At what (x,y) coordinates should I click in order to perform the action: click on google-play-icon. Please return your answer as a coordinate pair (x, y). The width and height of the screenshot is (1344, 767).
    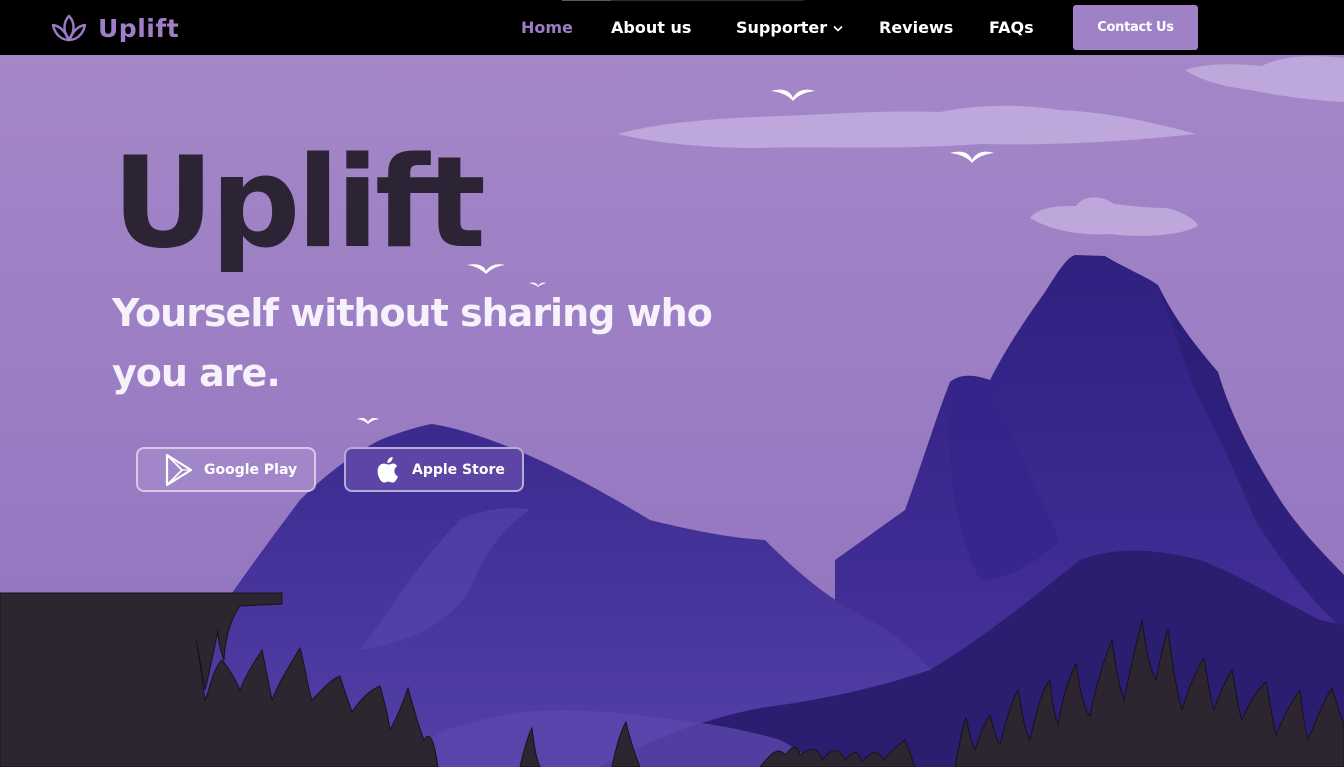
    Looking at the image, I should click on (179, 469).